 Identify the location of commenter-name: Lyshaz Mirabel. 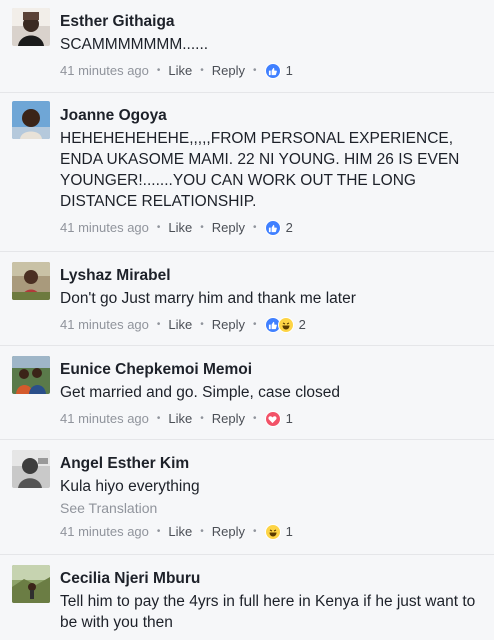
(273, 276).